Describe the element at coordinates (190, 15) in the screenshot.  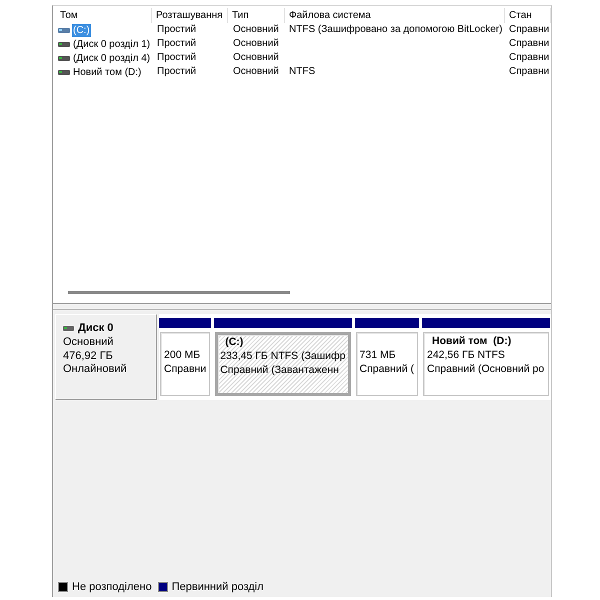
I see `column-header: Розташування` at that location.